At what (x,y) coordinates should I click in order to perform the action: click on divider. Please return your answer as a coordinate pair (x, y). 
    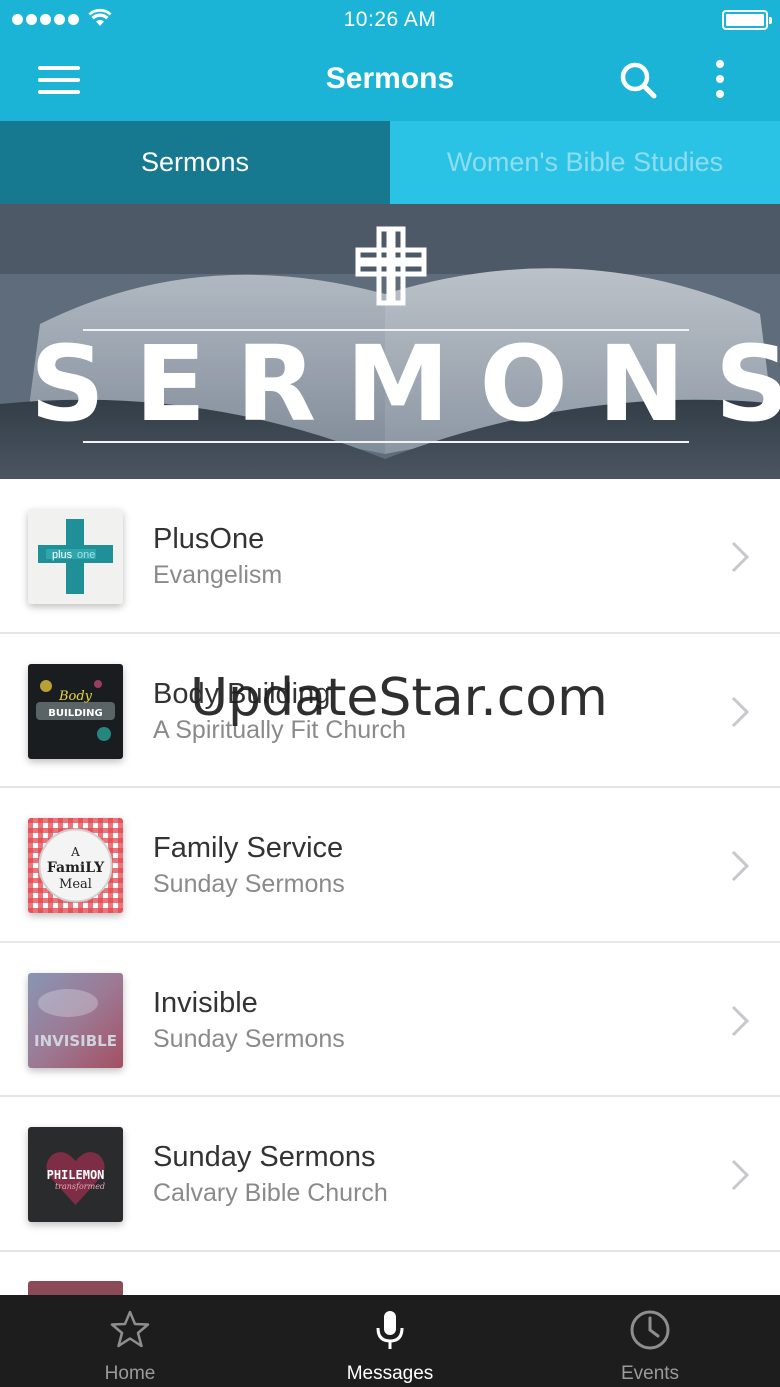
    Looking at the image, I should click on (386, 442).